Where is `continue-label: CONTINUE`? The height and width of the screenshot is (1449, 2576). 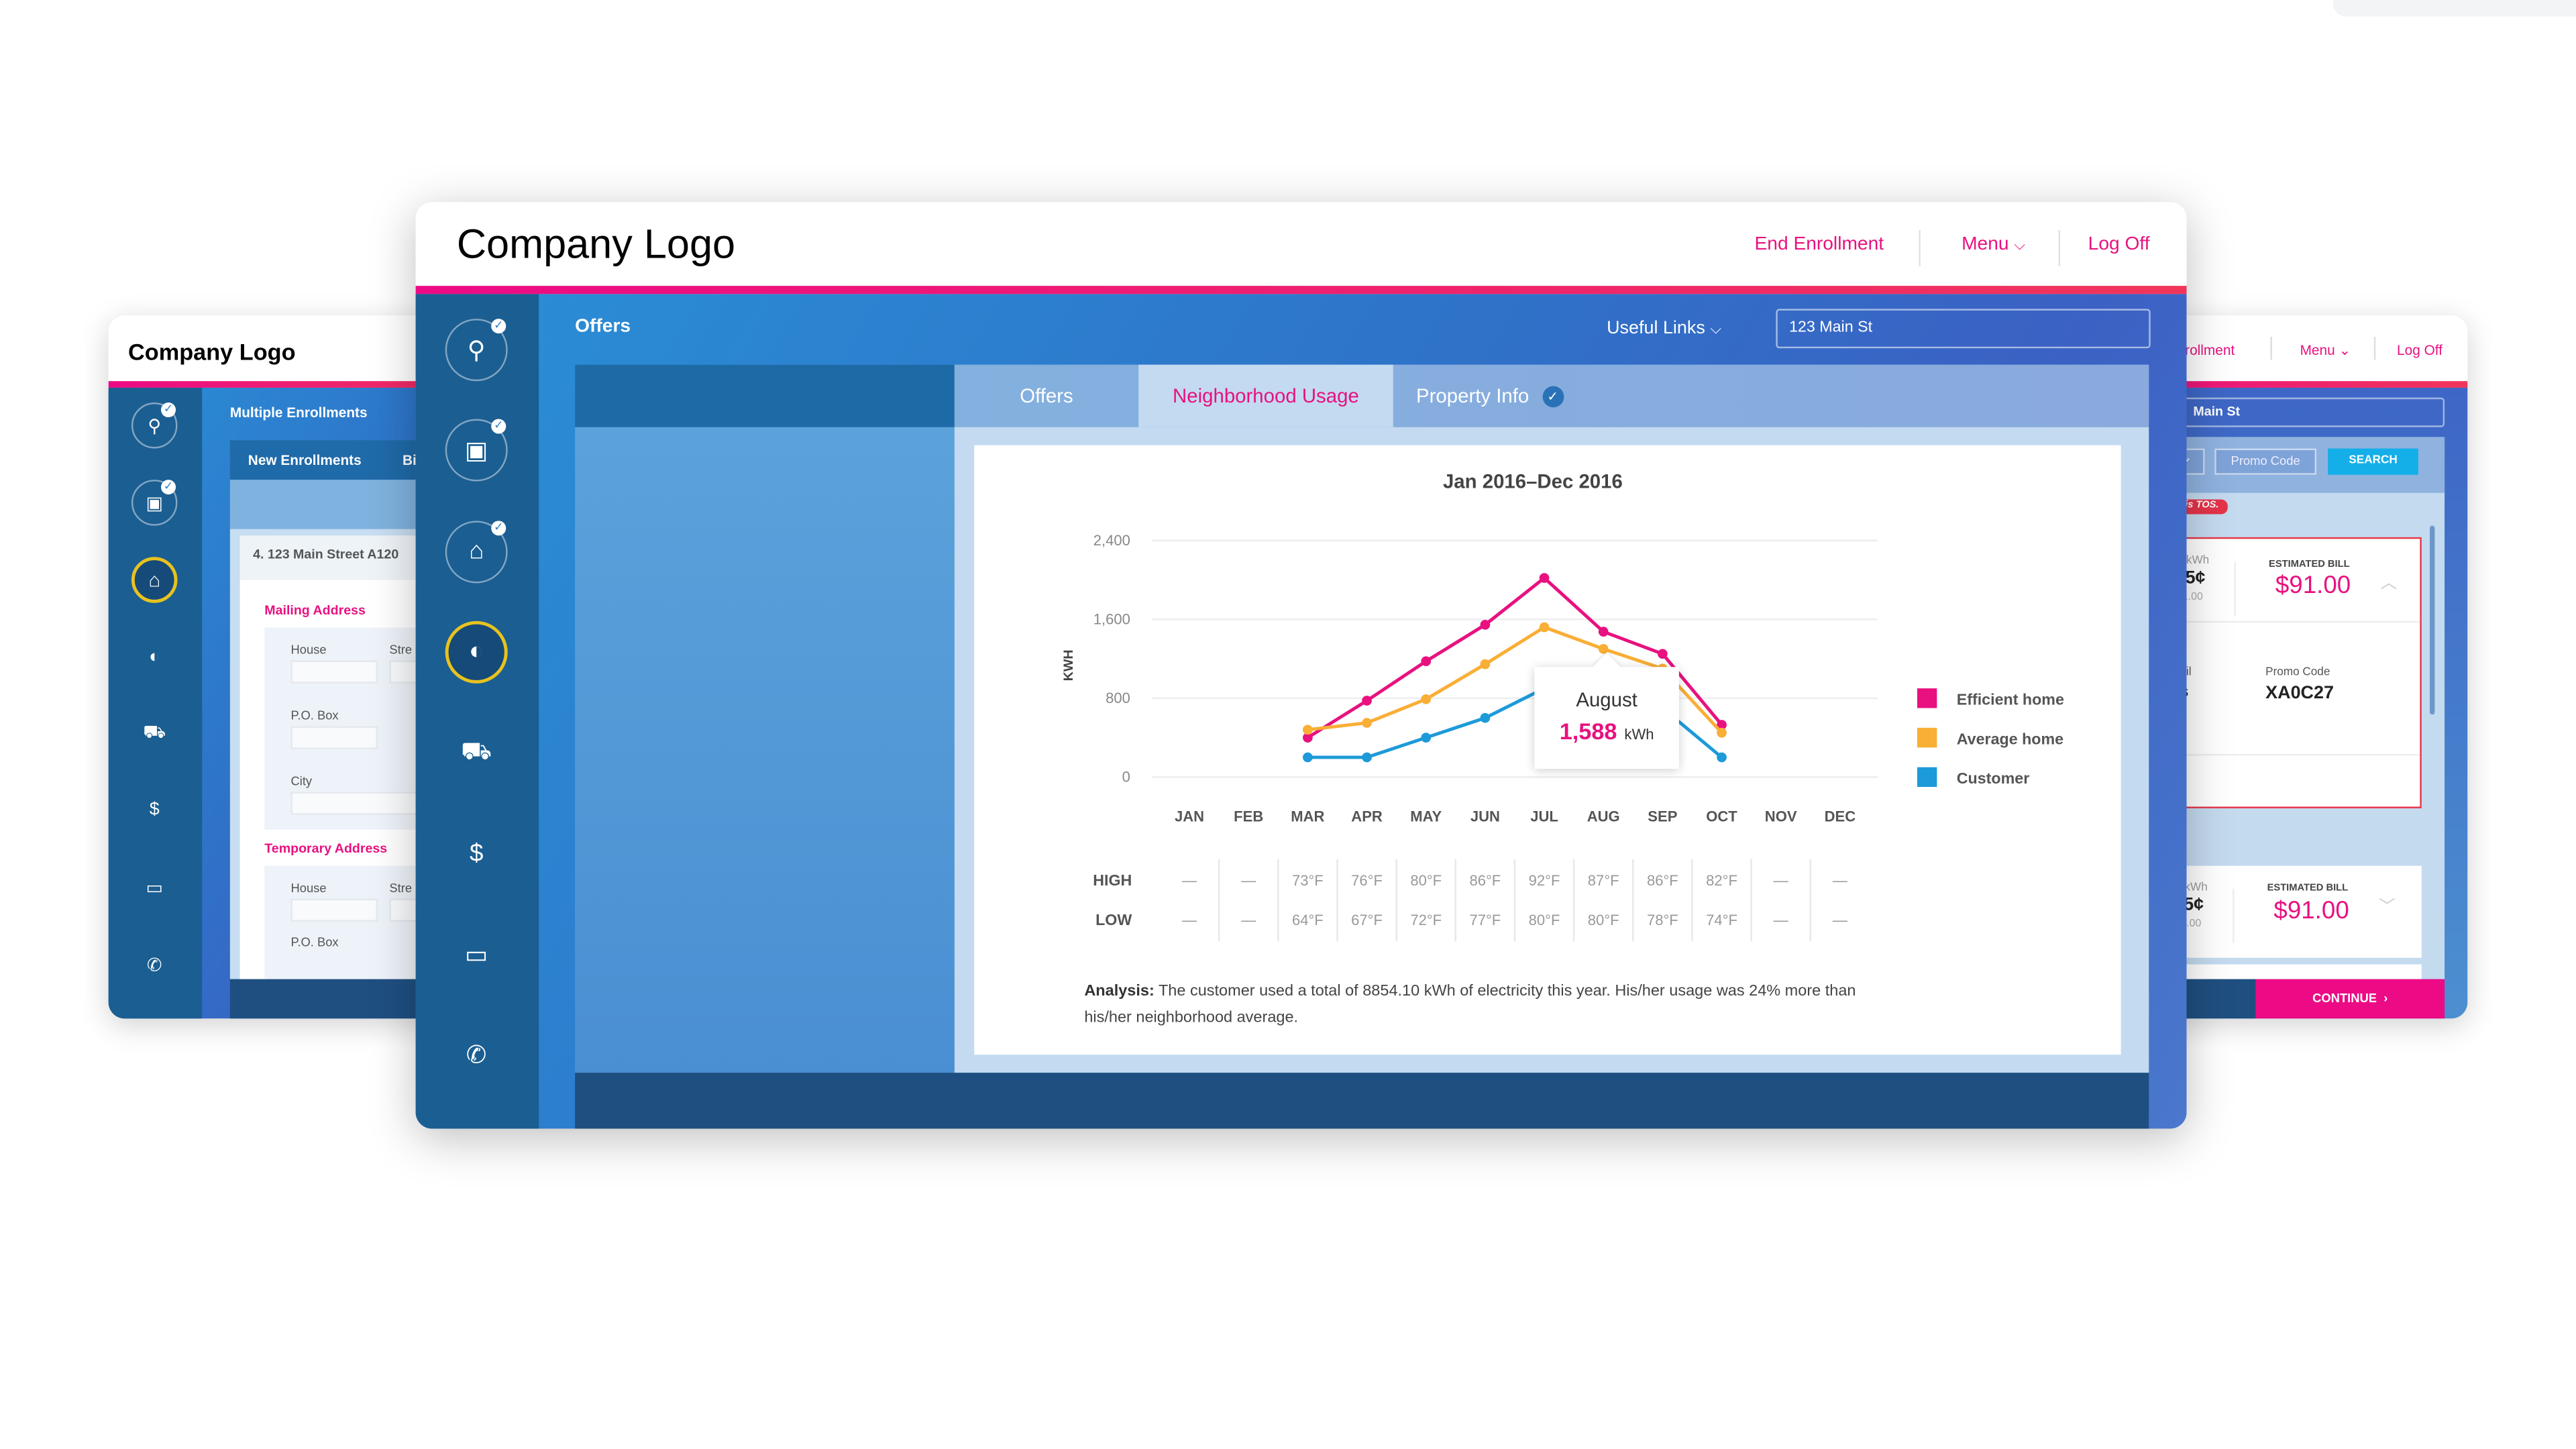 continue-label: CONTINUE is located at coordinates (2344, 998).